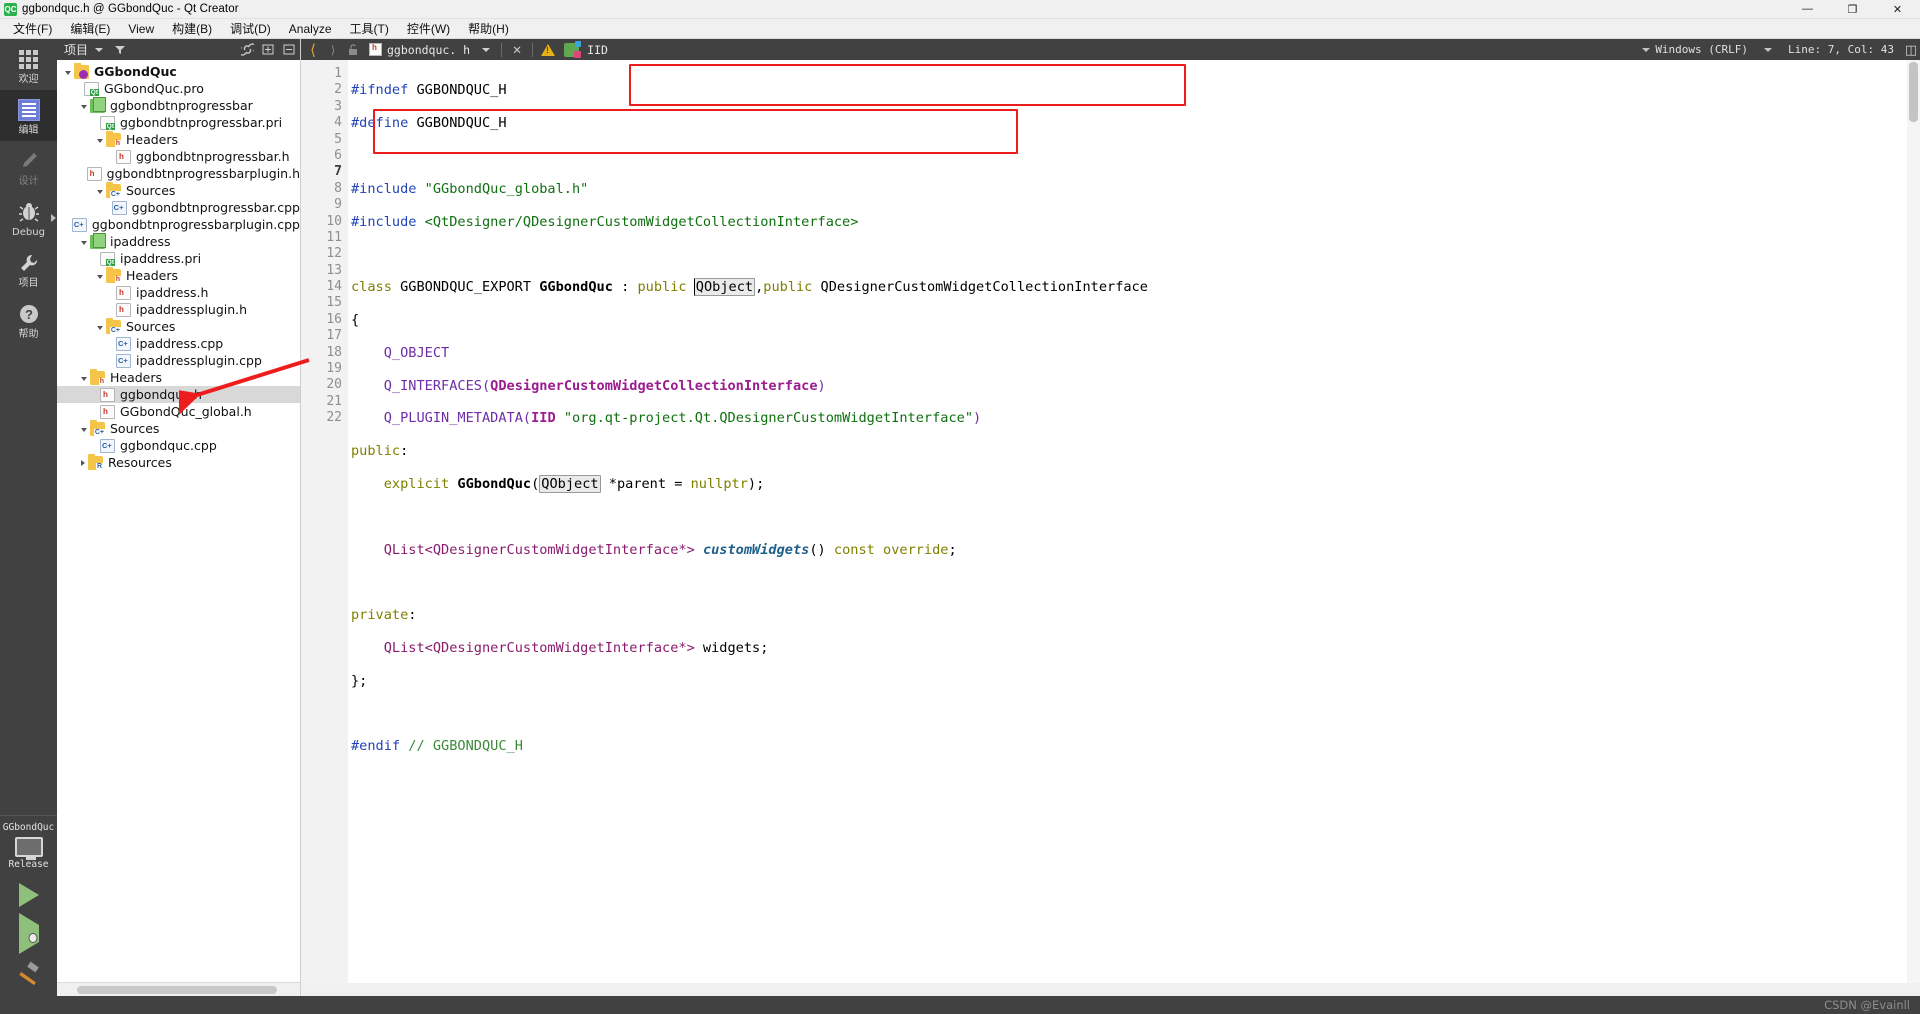  I want to click on mode-welcome: 欢迎, so click(28, 64).